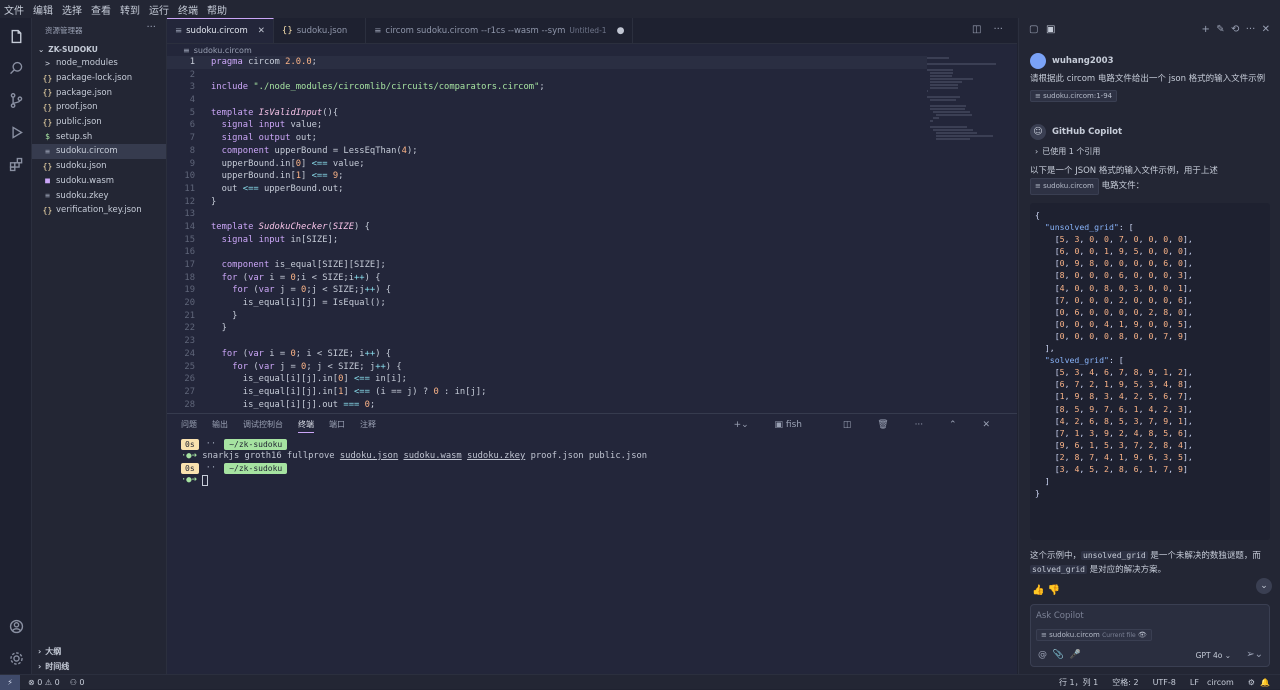  I want to click on model-picker: GPT 4o ⌄, so click(1213, 655).